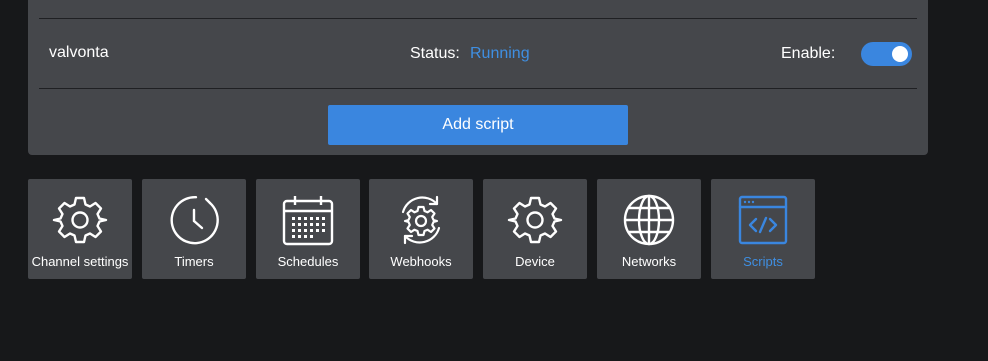  I want to click on stopwatch-icon, so click(194, 220).